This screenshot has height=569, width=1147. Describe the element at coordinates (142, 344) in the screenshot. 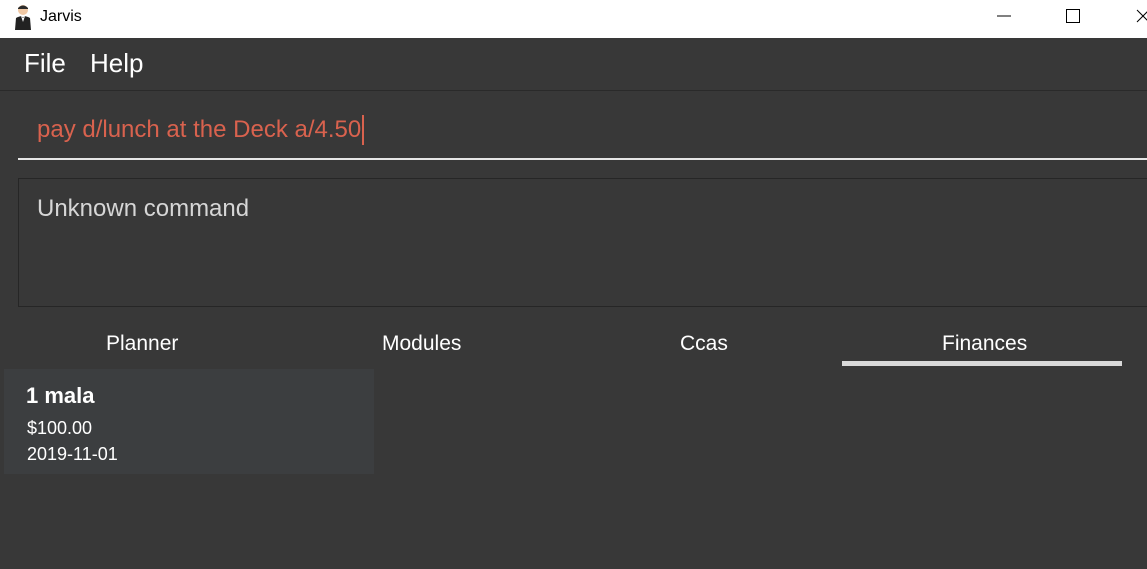

I see `tab-planner: Planner` at that location.